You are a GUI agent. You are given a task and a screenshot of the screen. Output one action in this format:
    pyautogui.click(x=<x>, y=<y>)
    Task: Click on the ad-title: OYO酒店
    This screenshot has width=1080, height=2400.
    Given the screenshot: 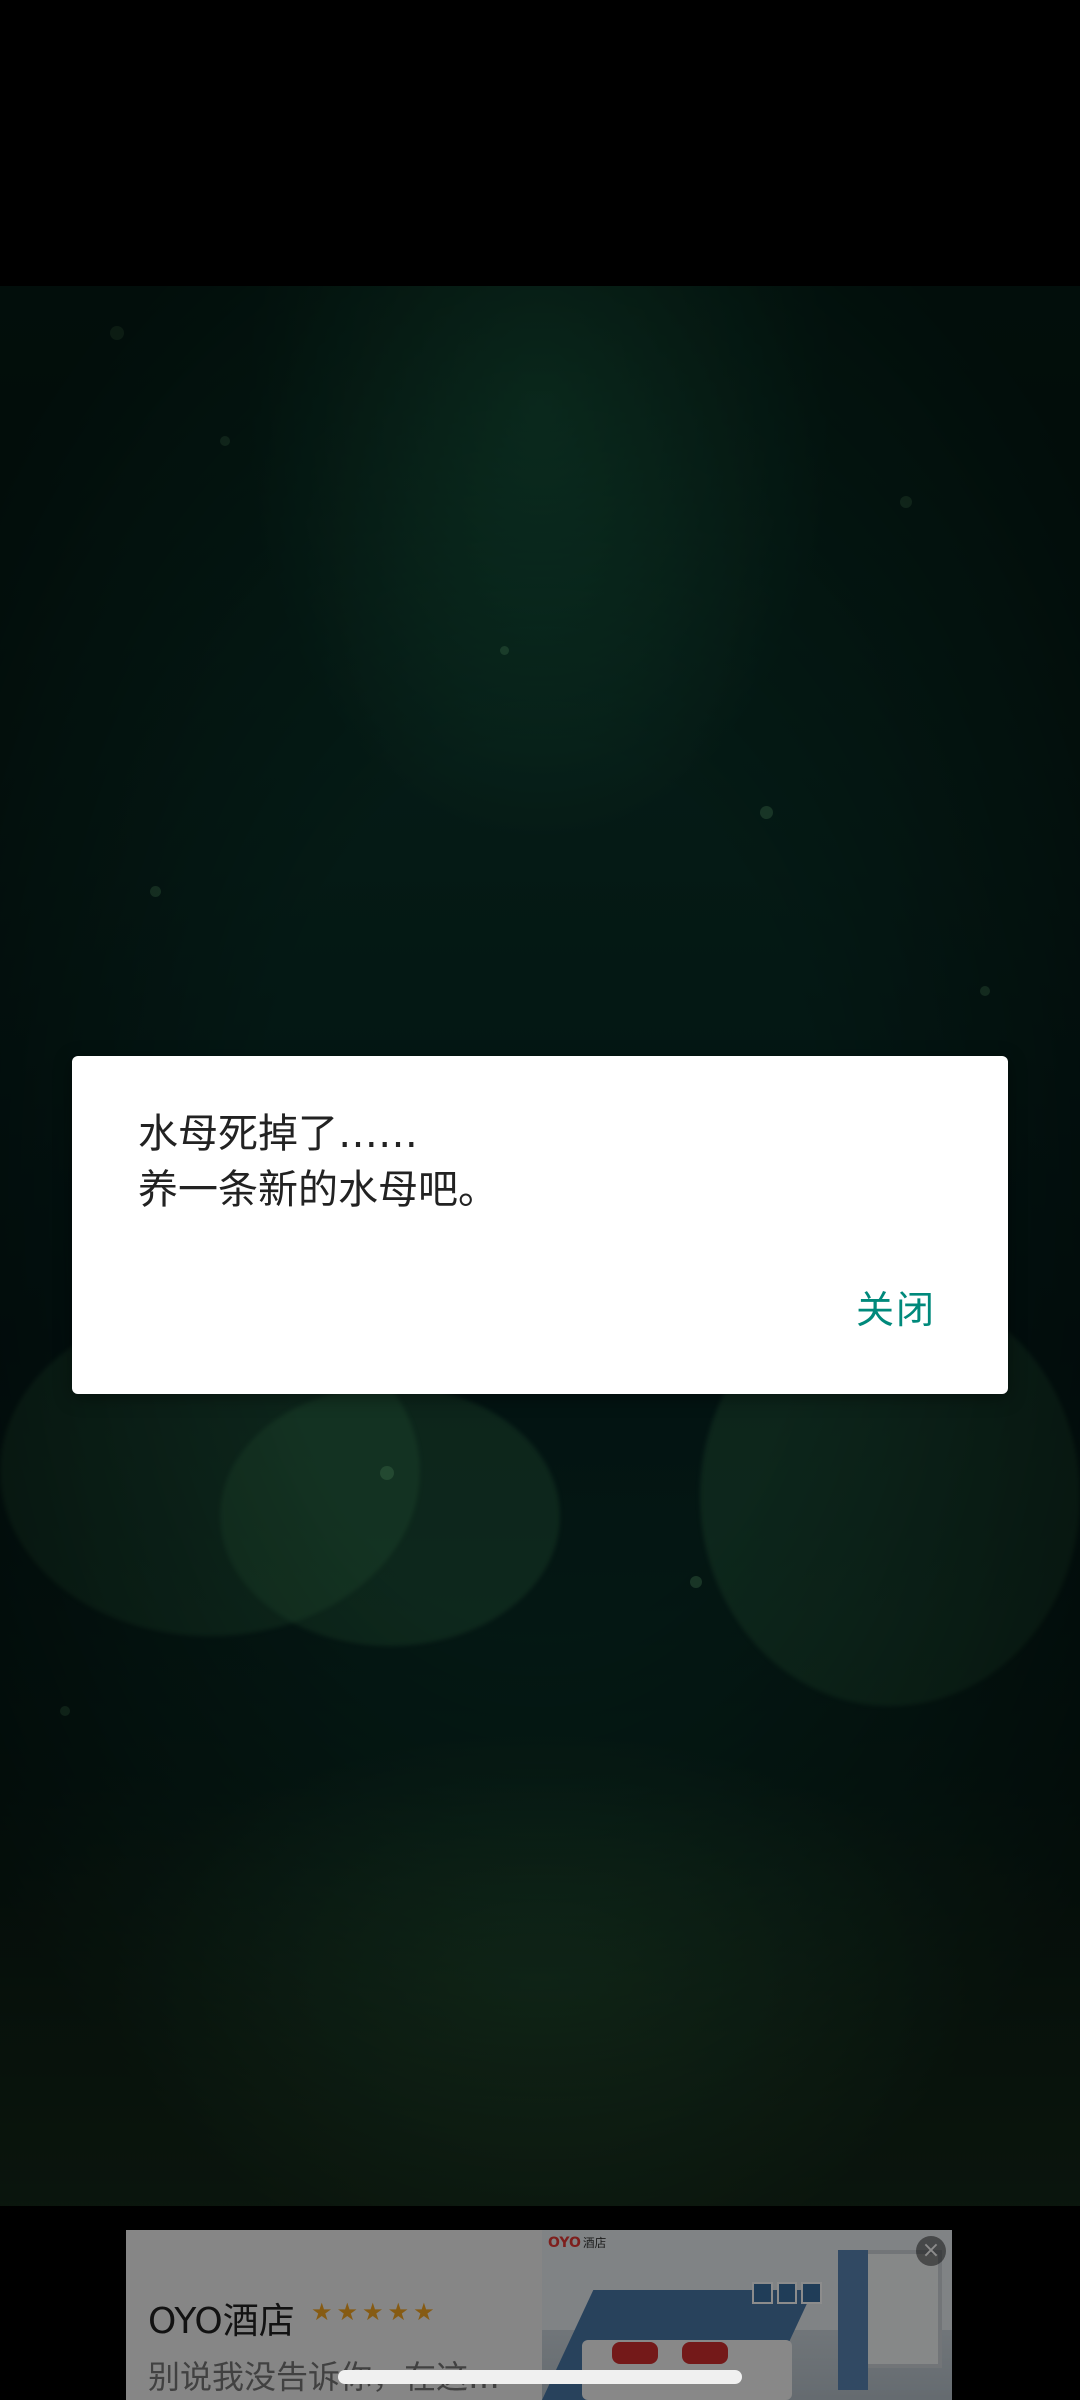 What is the action you would take?
    pyautogui.click(x=221, y=2321)
    